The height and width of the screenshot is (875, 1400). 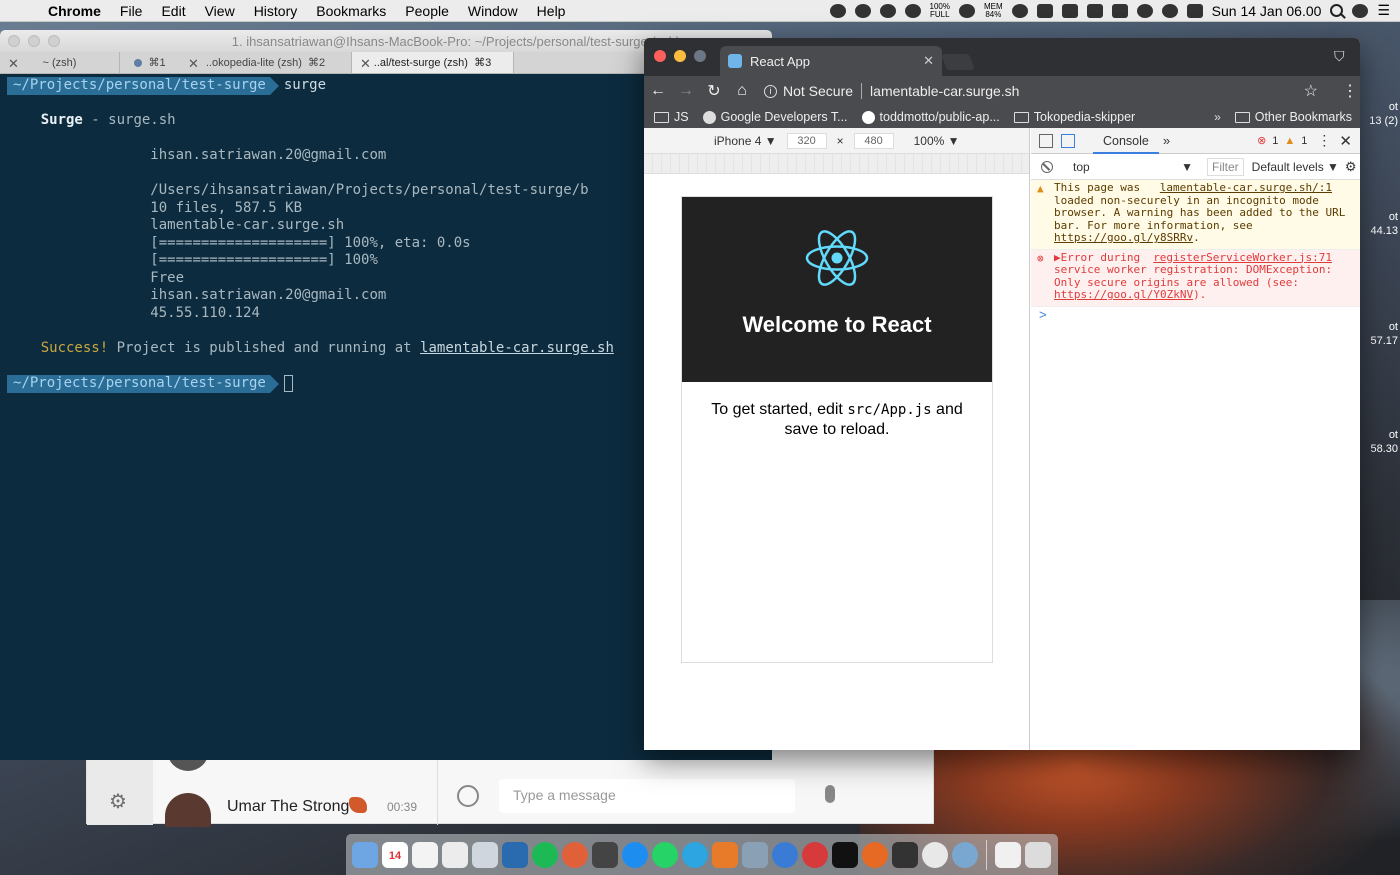 I want to click on terminal-tab-1-shortcut: ⌘1, so click(x=150, y=62).